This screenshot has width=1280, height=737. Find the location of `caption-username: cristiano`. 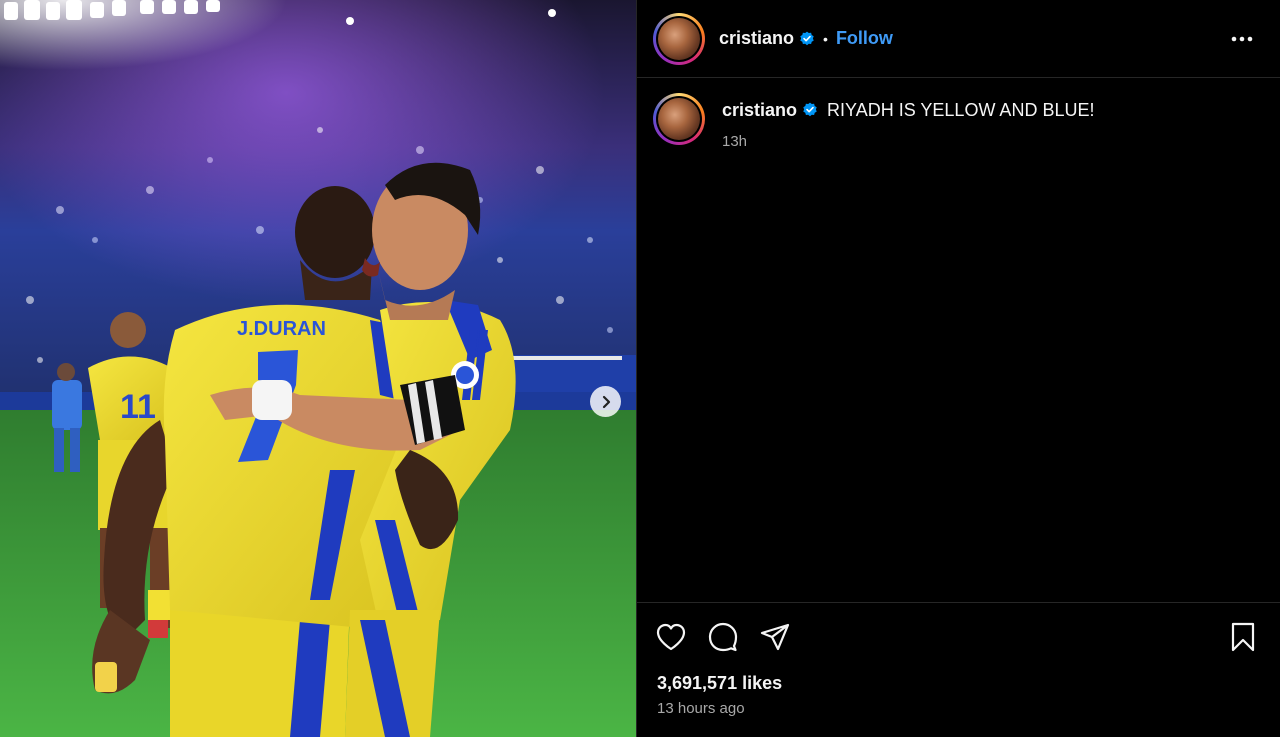

caption-username: cristiano is located at coordinates (759, 110).